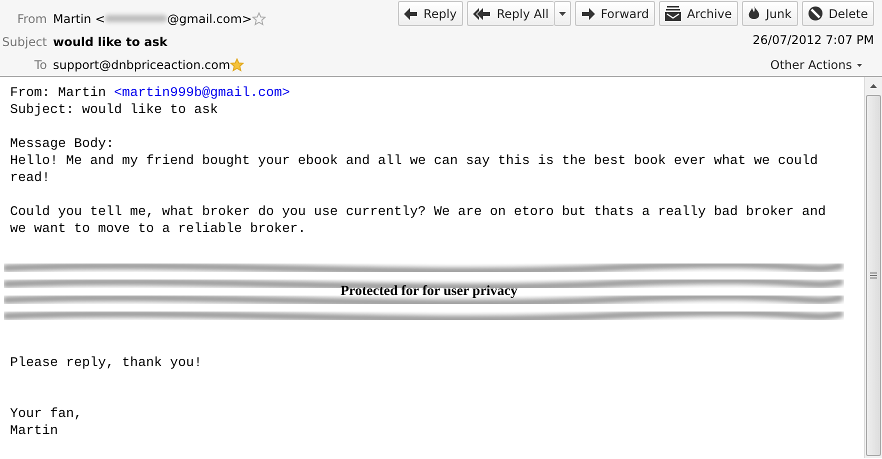  I want to click on double-arrow-icon, so click(481, 14).